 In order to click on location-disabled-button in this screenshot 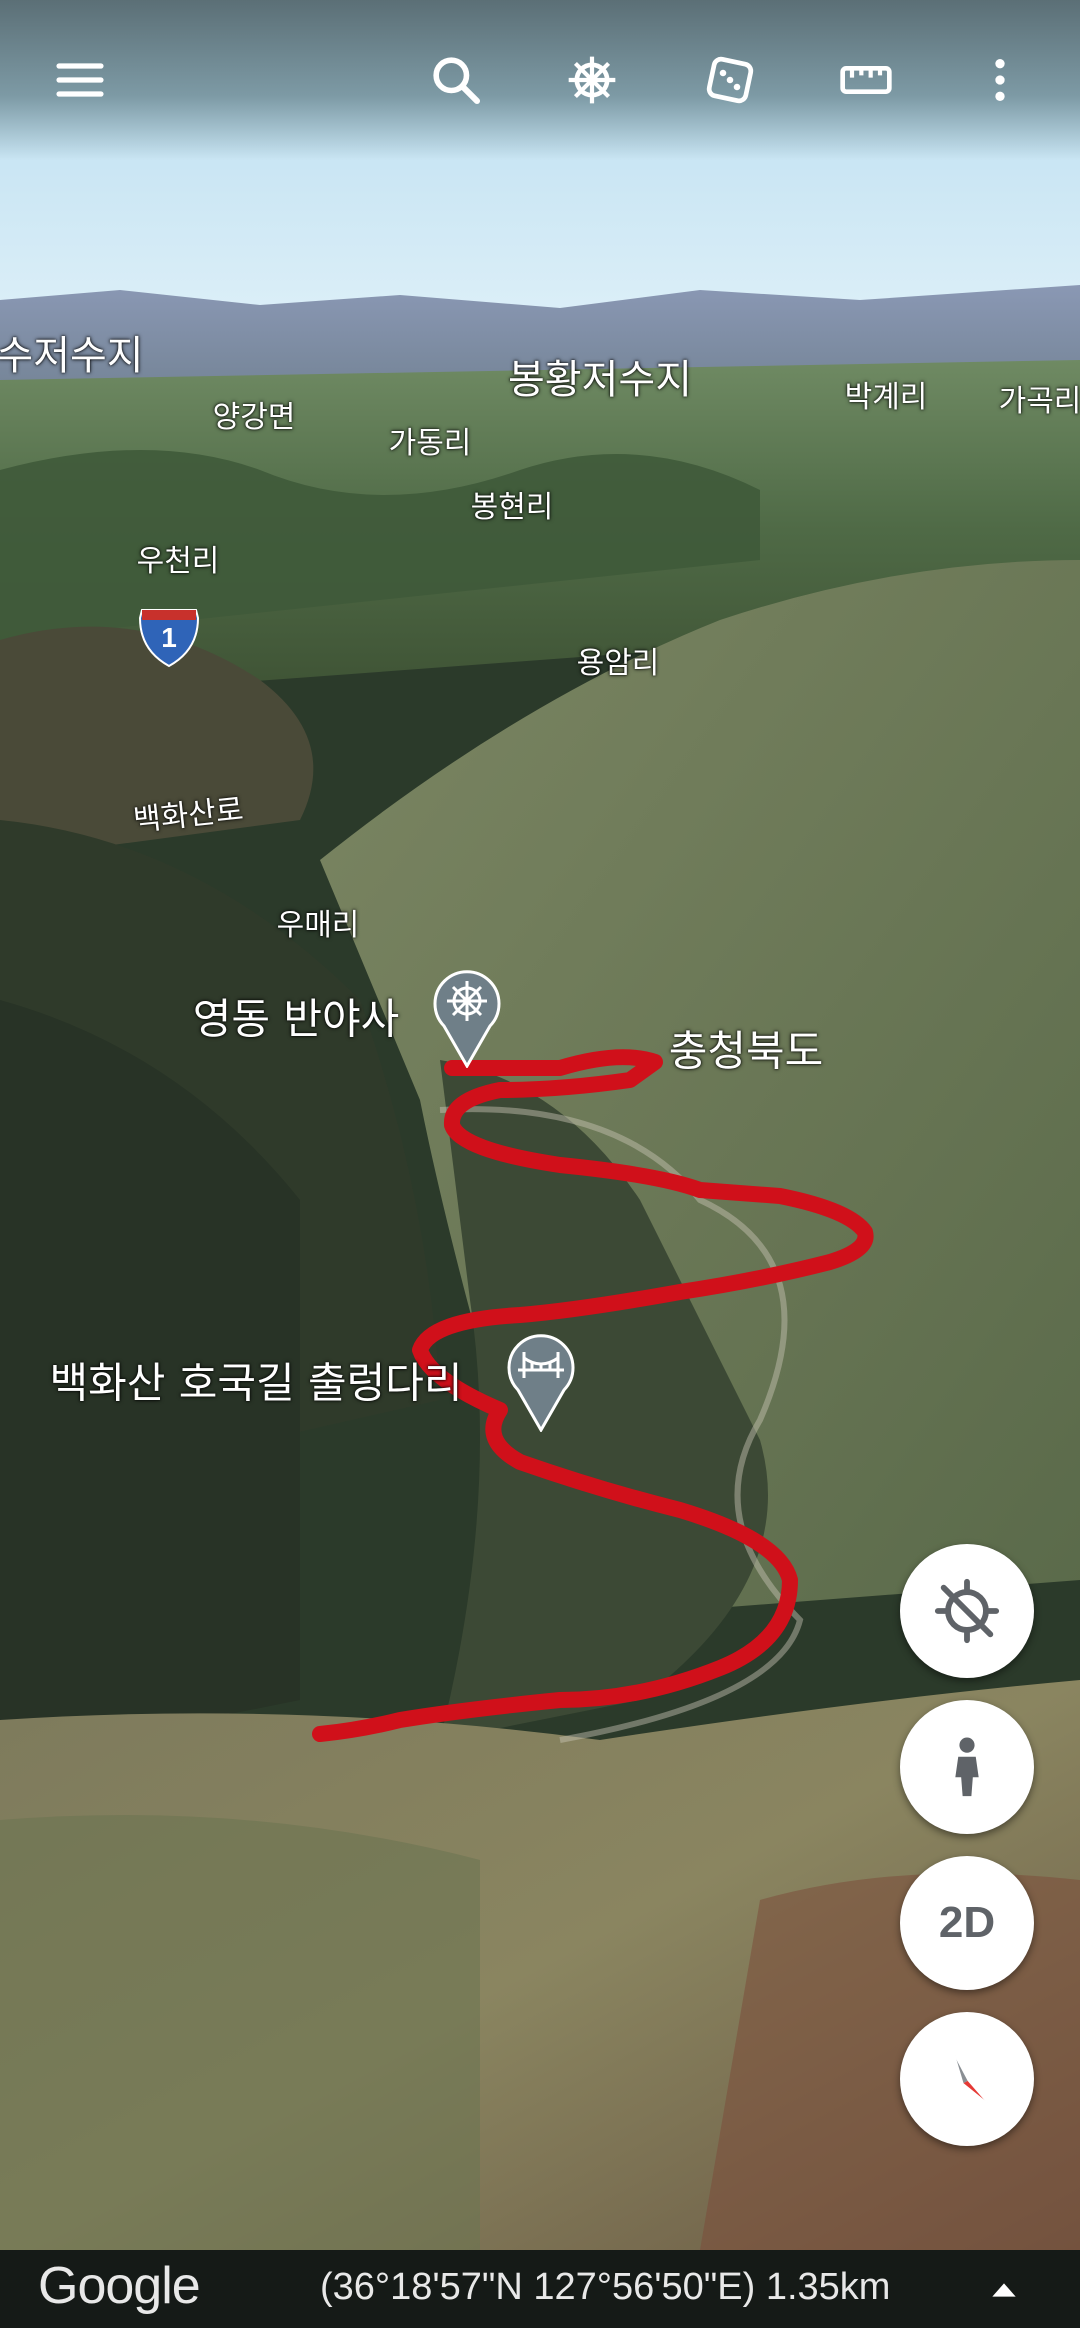, I will do `click(967, 1611)`.